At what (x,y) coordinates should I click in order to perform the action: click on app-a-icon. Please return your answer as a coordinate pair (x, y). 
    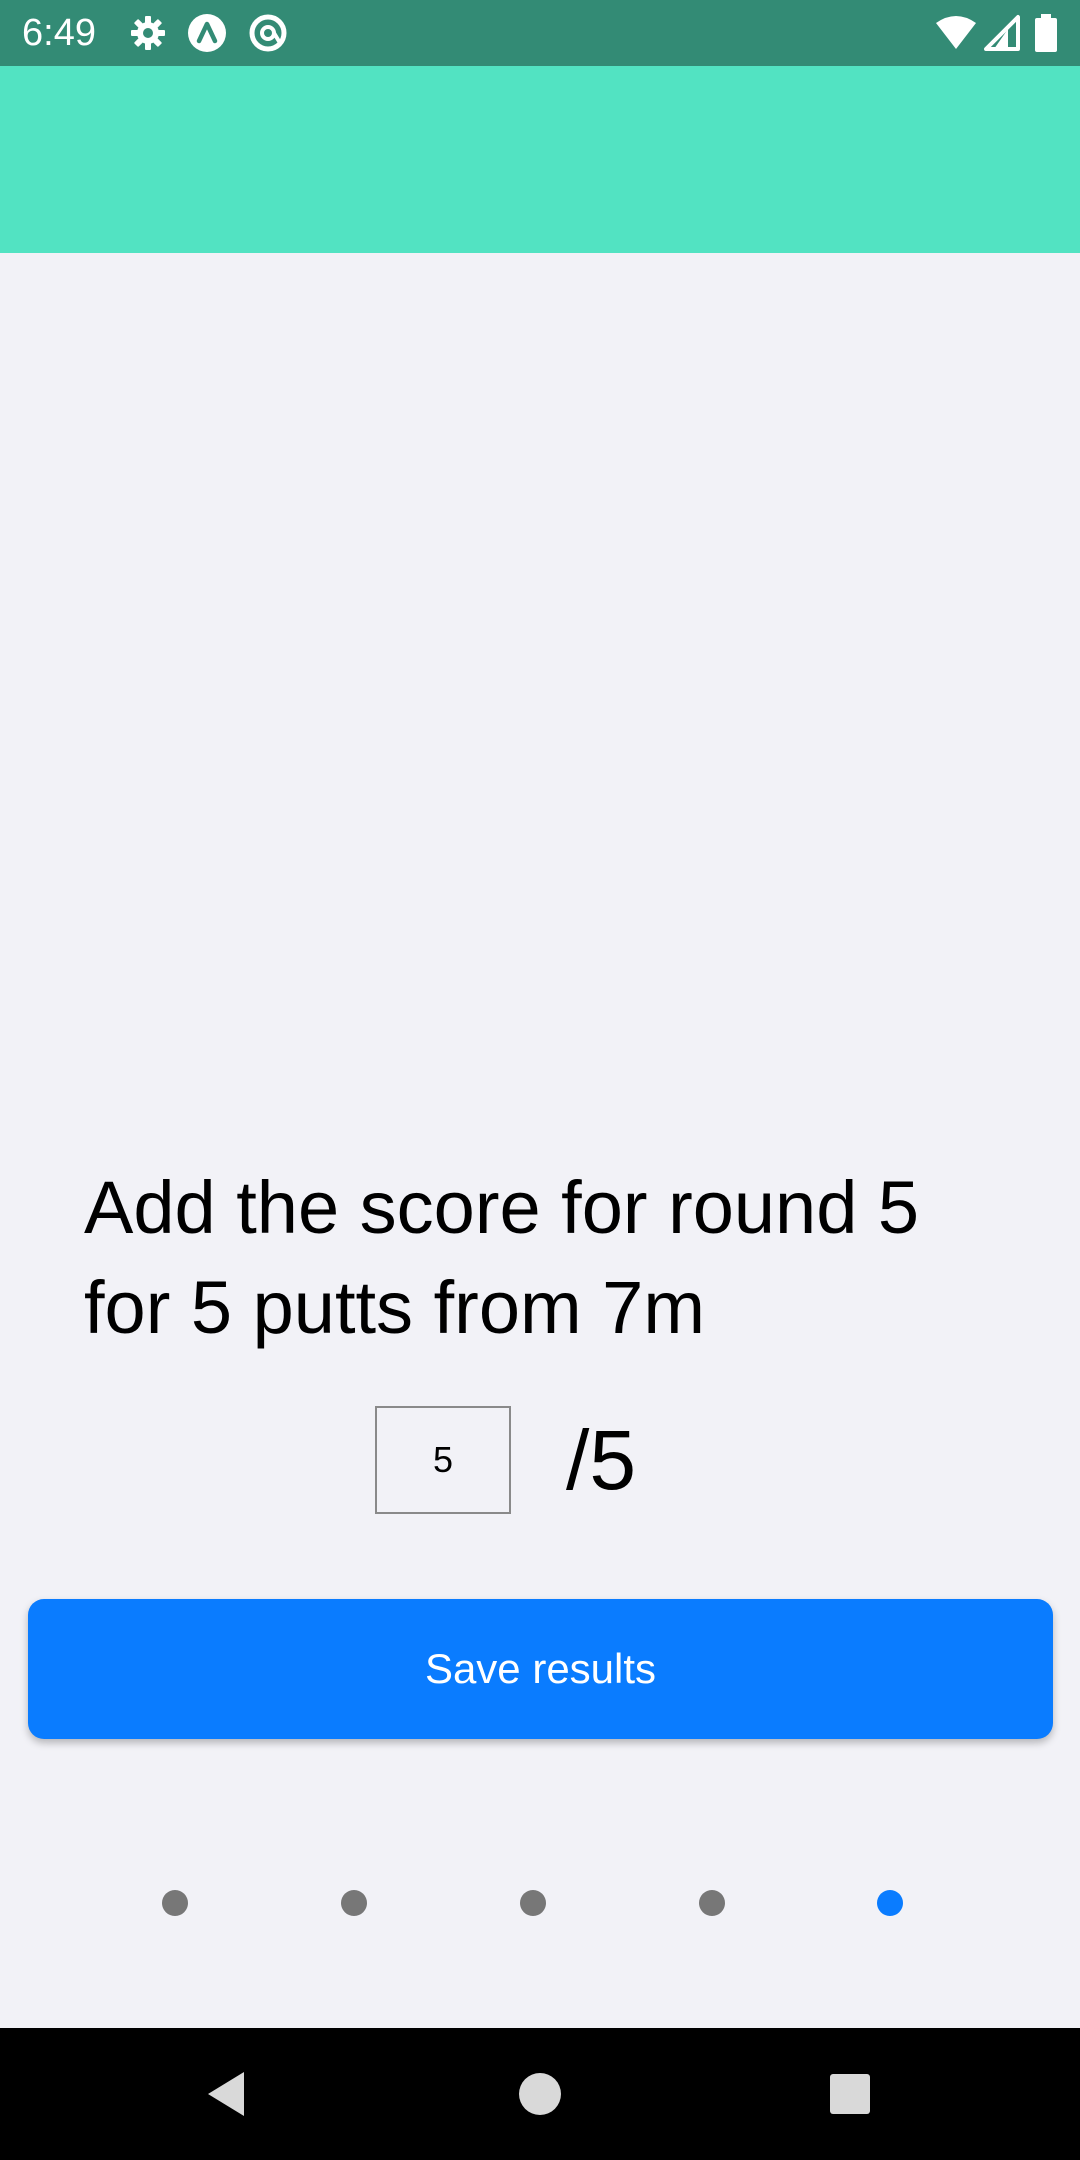
    Looking at the image, I should click on (207, 33).